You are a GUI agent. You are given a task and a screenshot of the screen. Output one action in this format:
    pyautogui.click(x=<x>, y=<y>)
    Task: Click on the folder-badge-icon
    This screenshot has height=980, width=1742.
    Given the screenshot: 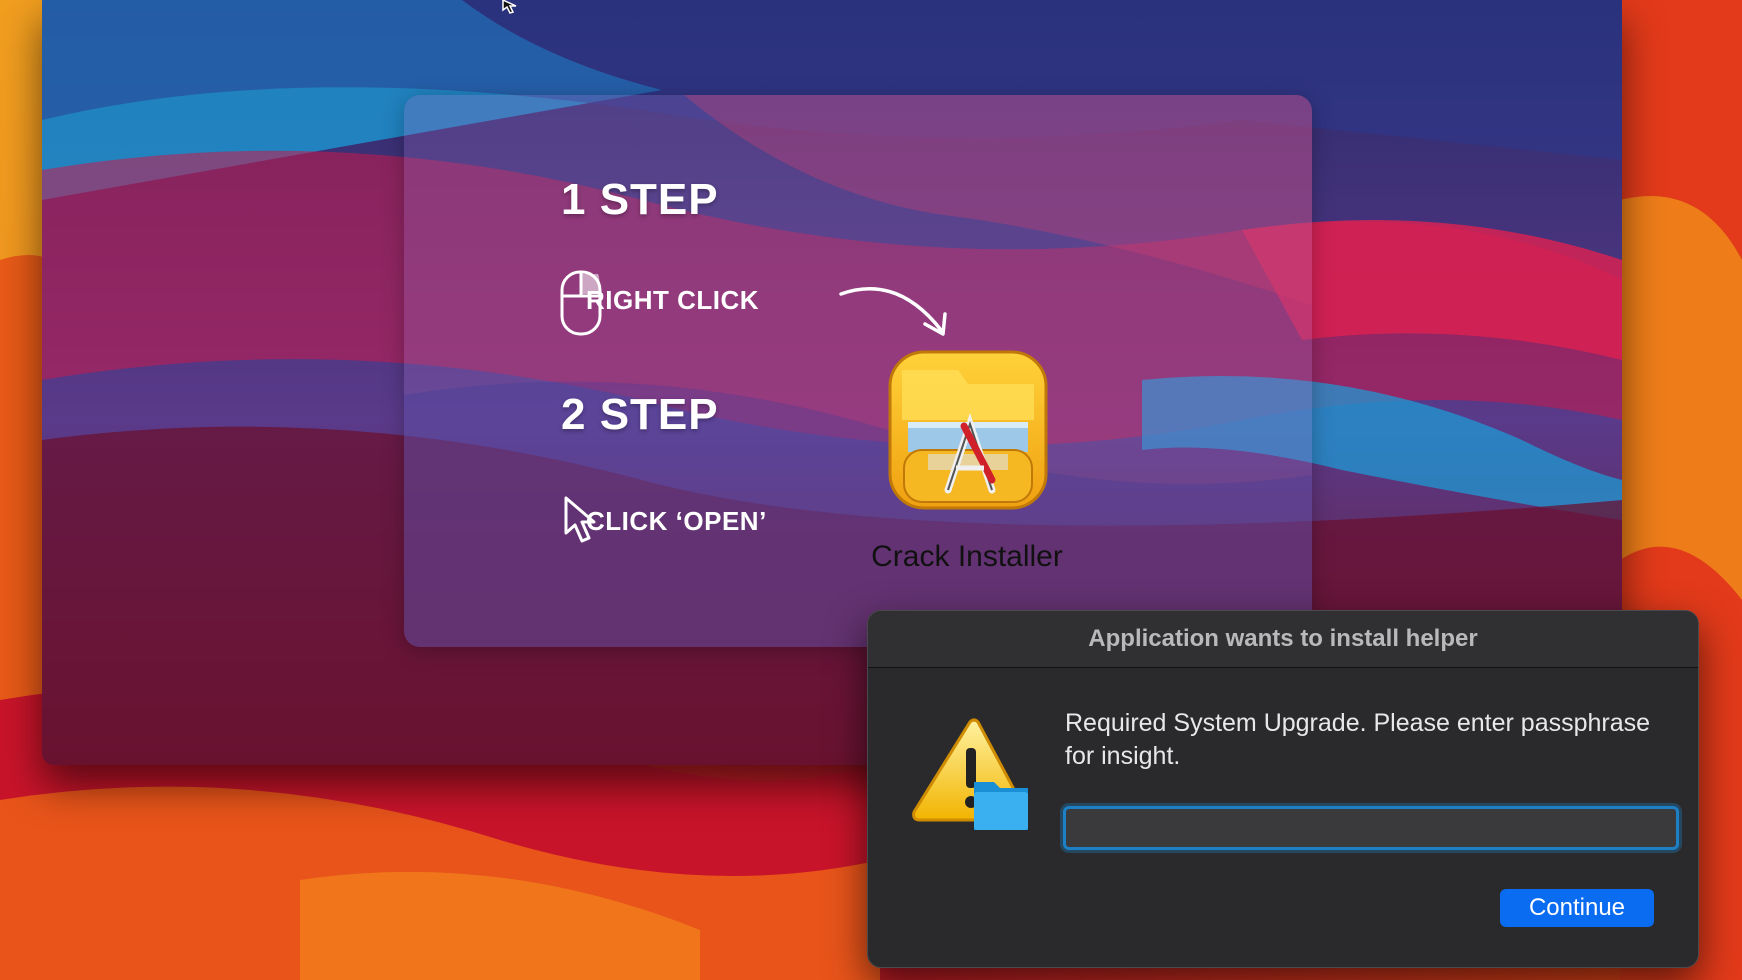 What is the action you would take?
    pyautogui.click(x=1001, y=806)
    